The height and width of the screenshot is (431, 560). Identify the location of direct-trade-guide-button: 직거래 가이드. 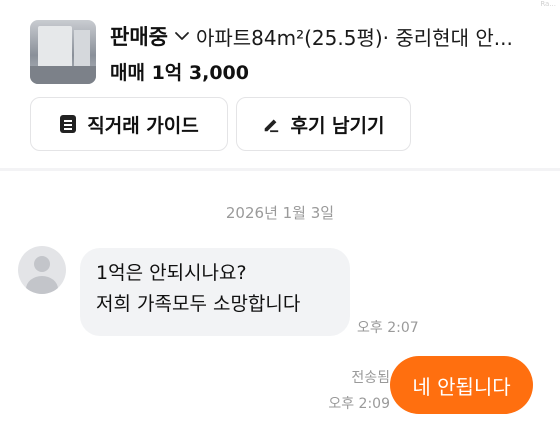
(129, 124).